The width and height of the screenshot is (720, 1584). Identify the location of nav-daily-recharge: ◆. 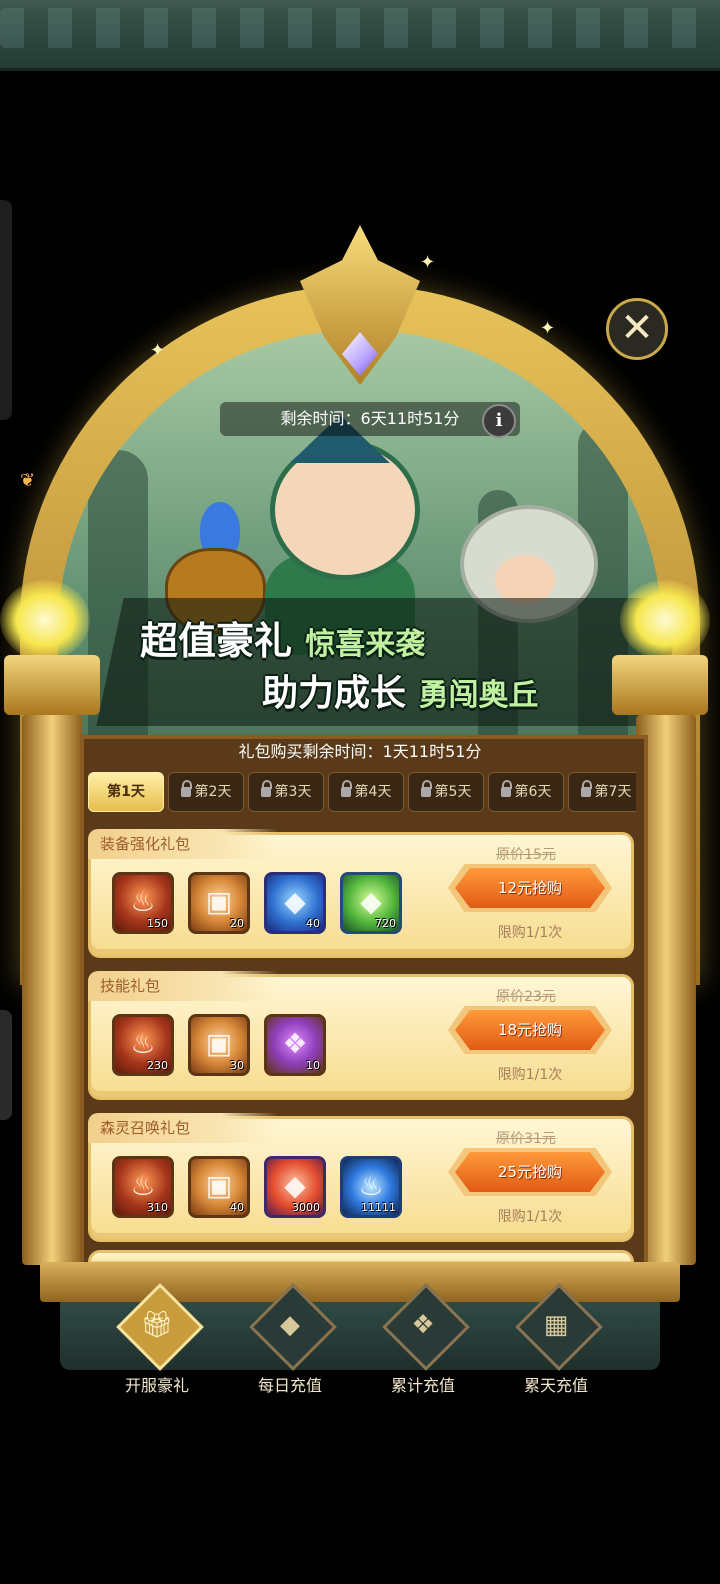
(291, 1327).